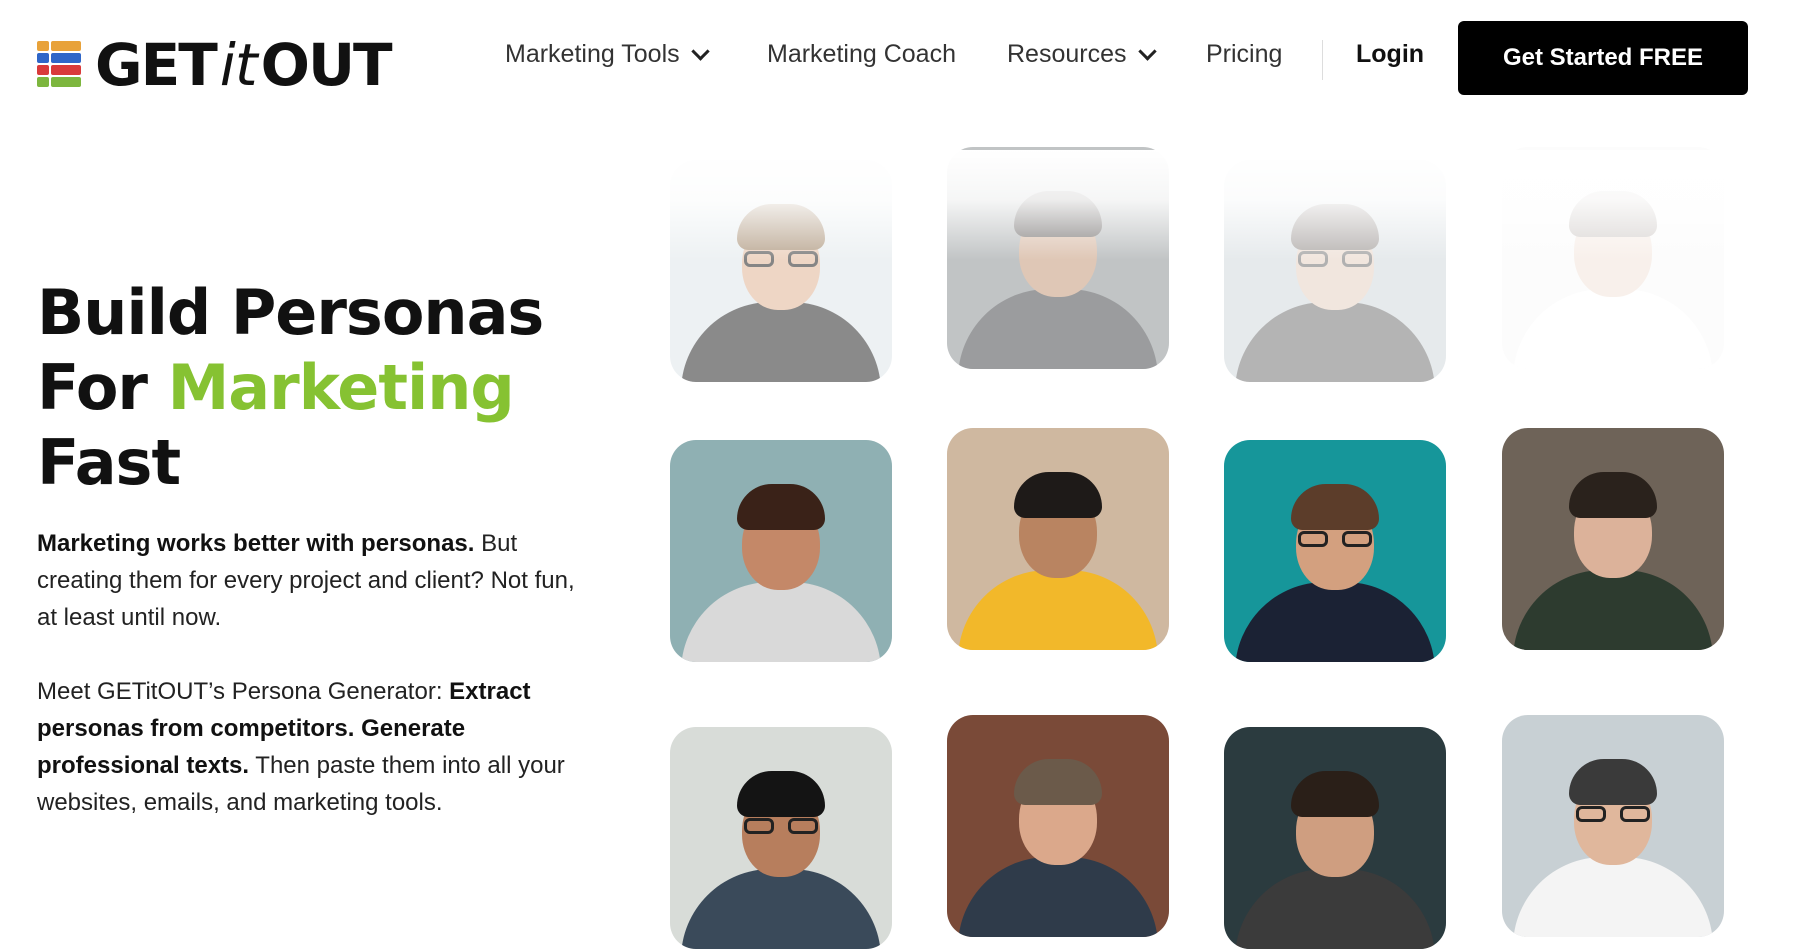  Describe the element at coordinates (1058, 826) in the screenshot. I see `persona-man-brick-wall` at that location.